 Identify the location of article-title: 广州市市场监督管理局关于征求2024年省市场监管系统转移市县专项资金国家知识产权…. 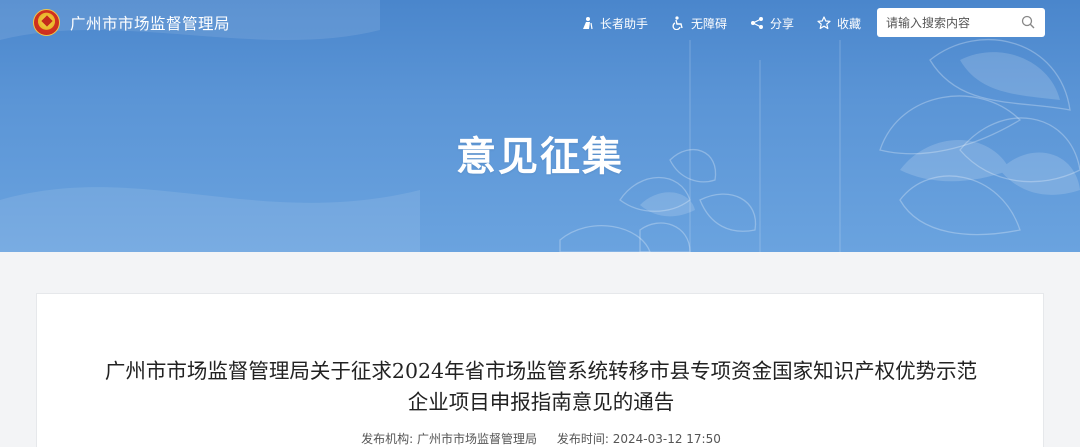
(541, 386).